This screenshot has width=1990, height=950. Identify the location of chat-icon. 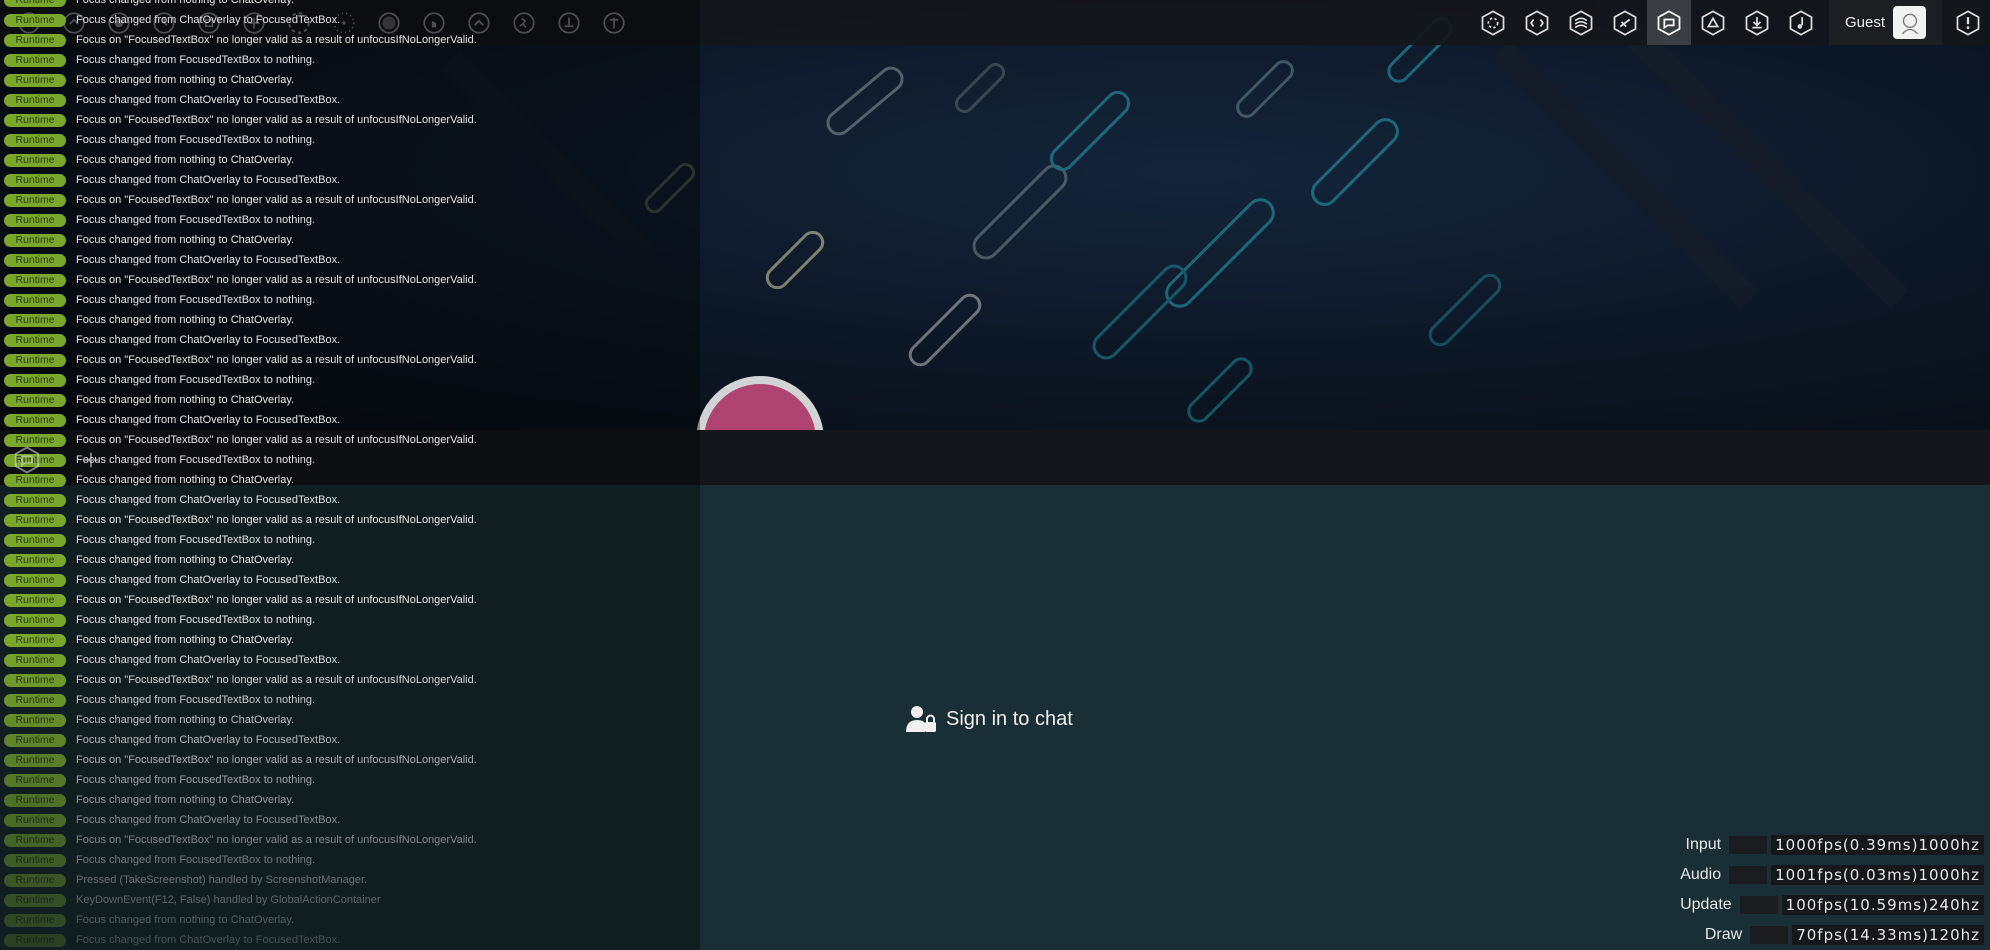
(1668, 22).